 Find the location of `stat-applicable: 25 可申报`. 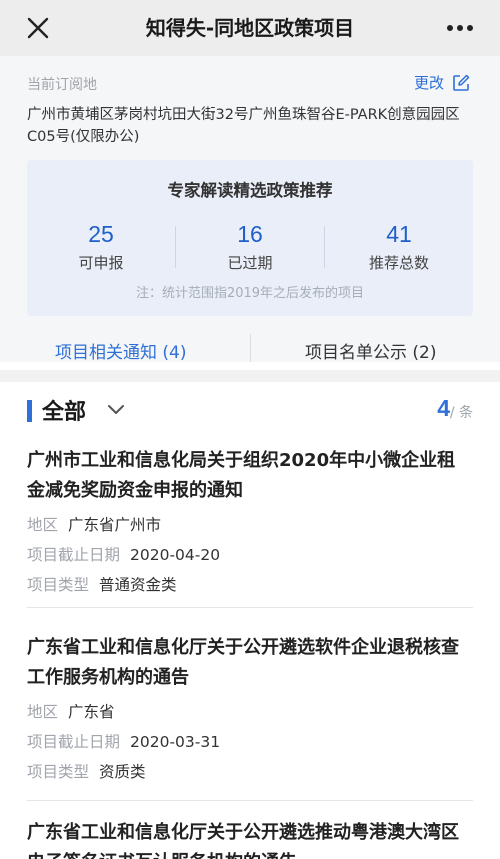

stat-applicable: 25 可申报 is located at coordinates (101, 246).